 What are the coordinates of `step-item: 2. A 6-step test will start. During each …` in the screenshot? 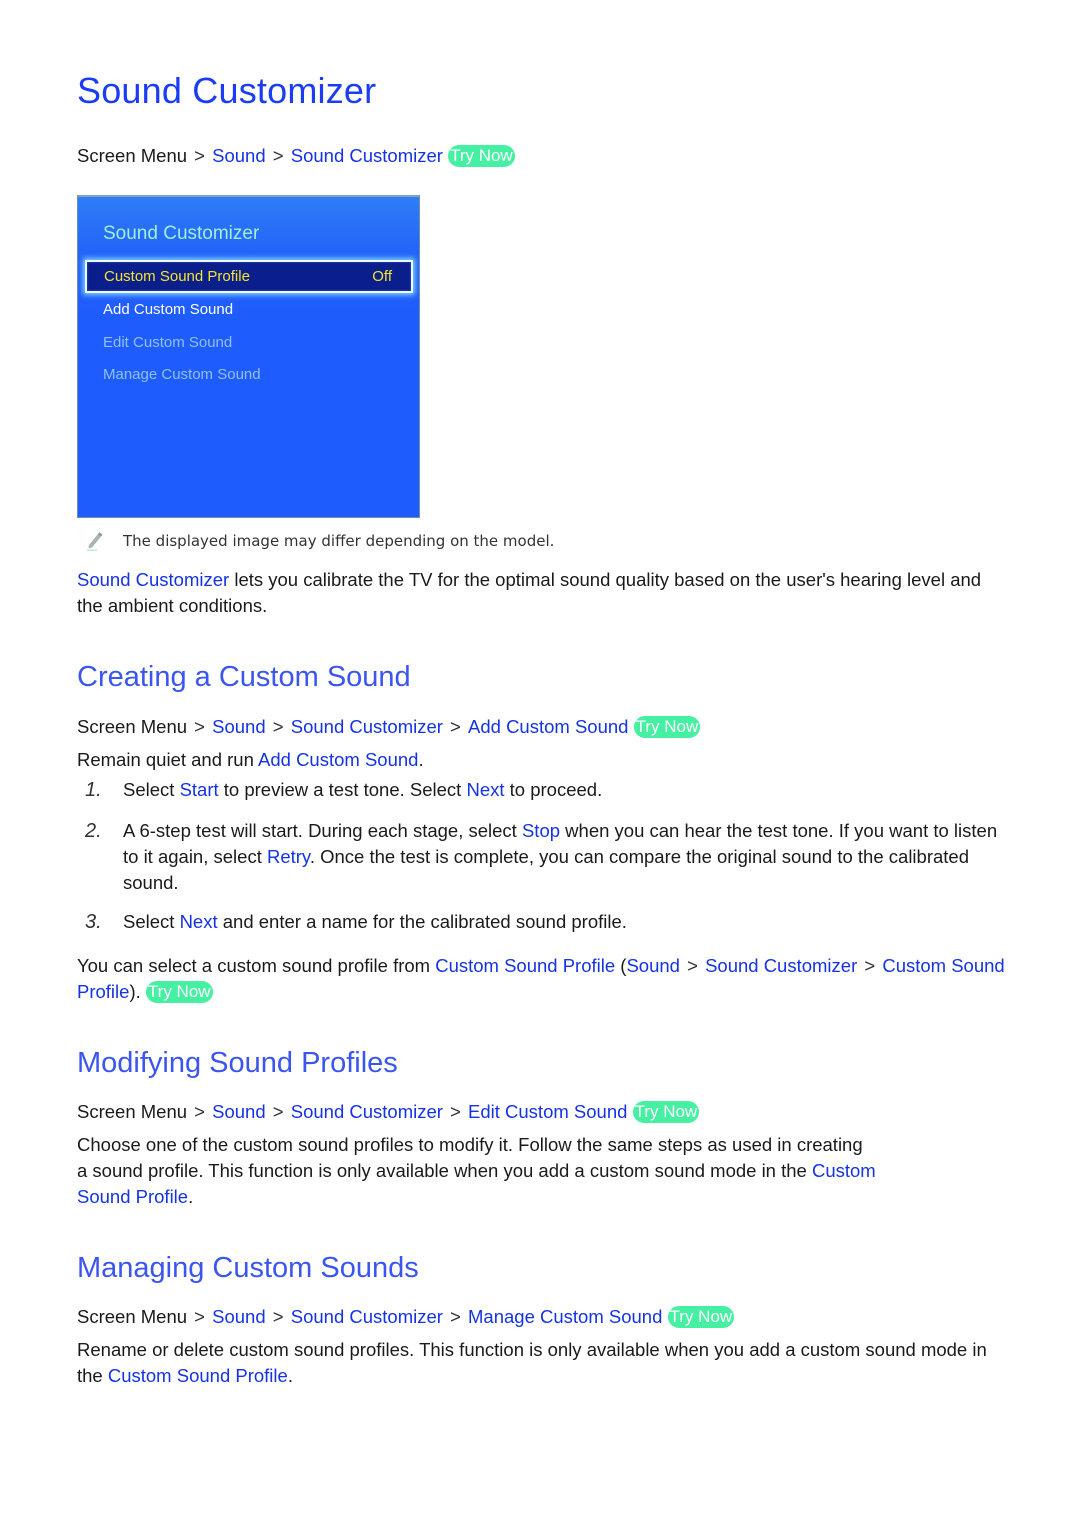 It's located at (541, 856).